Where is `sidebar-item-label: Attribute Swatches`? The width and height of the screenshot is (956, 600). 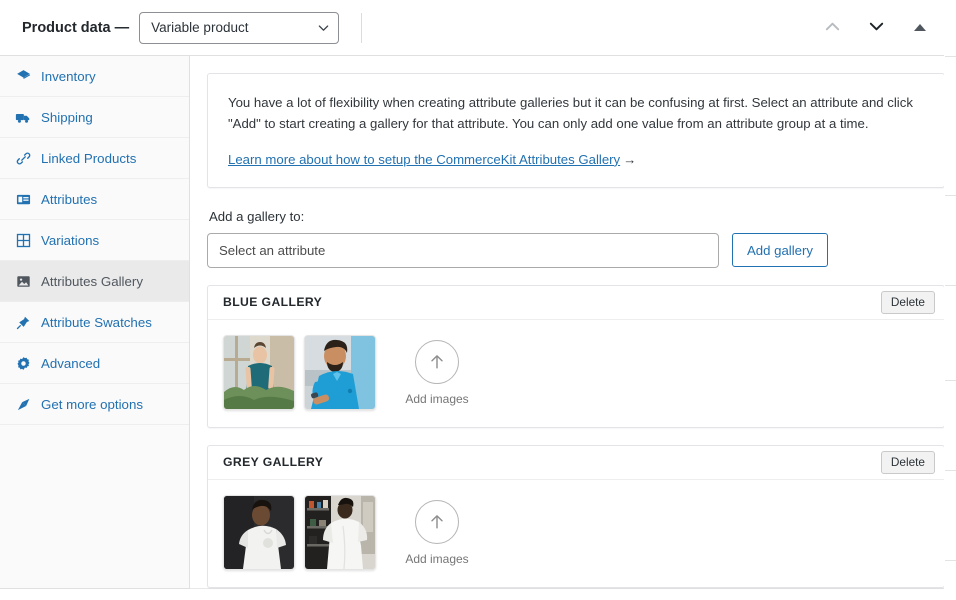 sidebar-item-label: Attribute Swatches is located at coordinates (96, 322).